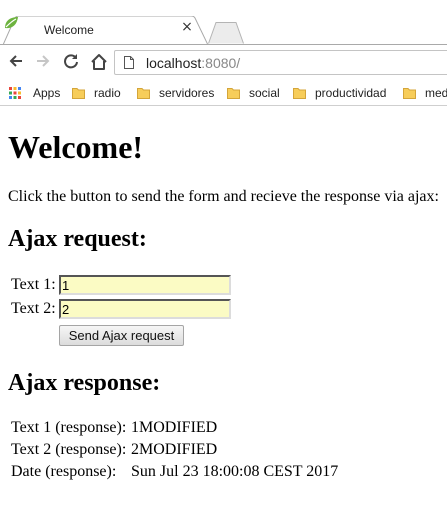 This screenshot has width=447, height=515. Describe the element at coordinates (99, 63) in the screenshot. I see `home-icon` at that location.